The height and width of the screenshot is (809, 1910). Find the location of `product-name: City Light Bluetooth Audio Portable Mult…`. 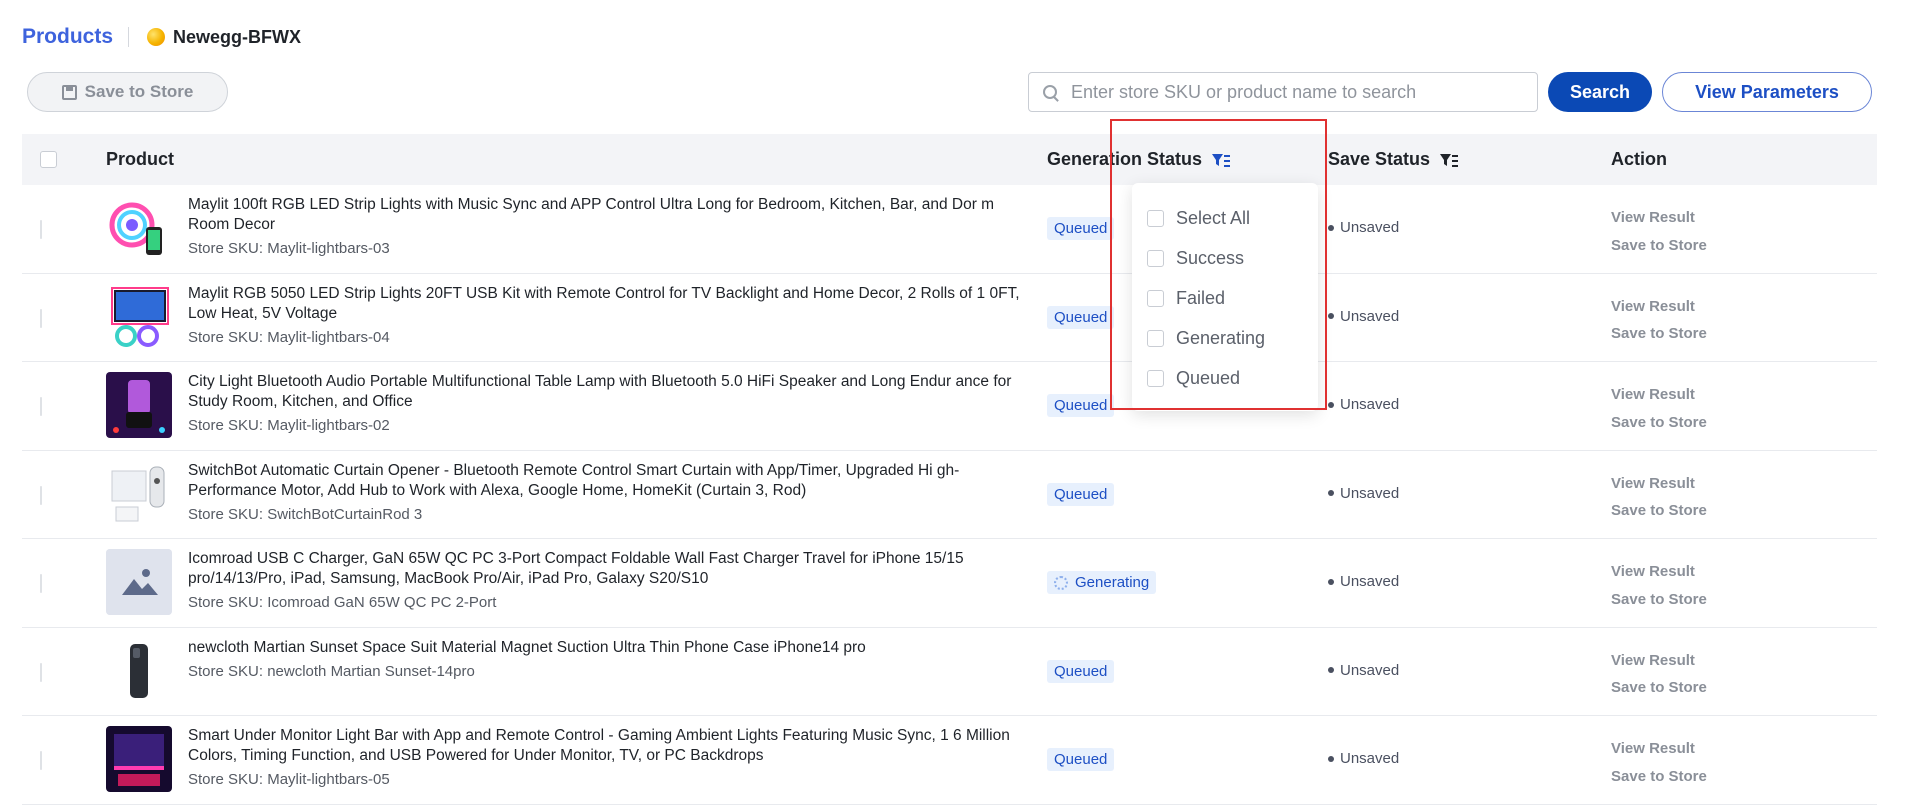

product-name: City Light Bluetooth Audio Portable Mult… is located at coordinates (599, 391).